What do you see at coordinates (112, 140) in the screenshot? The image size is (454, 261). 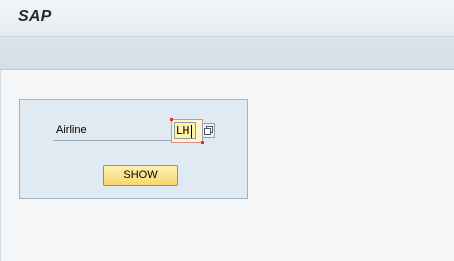 I see `label-underline` at bounding box center [112, 140].